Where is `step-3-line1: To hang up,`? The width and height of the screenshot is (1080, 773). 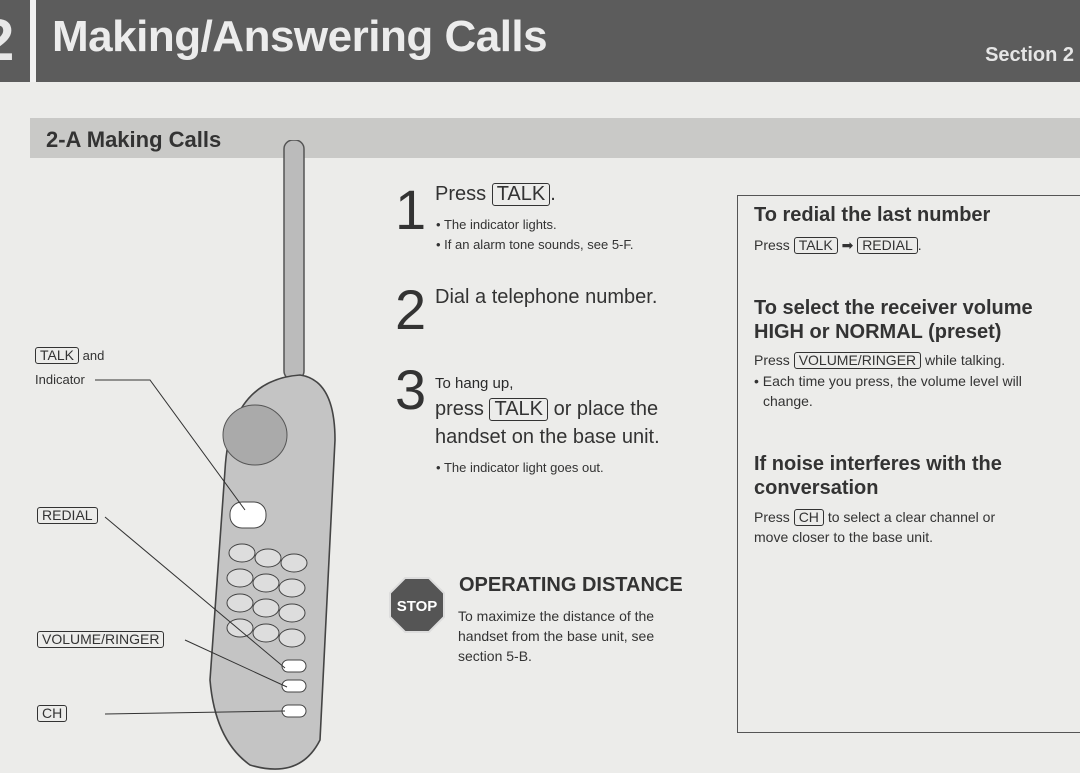 step-3-line1: To hang up, is located at coordinates (474, 383).